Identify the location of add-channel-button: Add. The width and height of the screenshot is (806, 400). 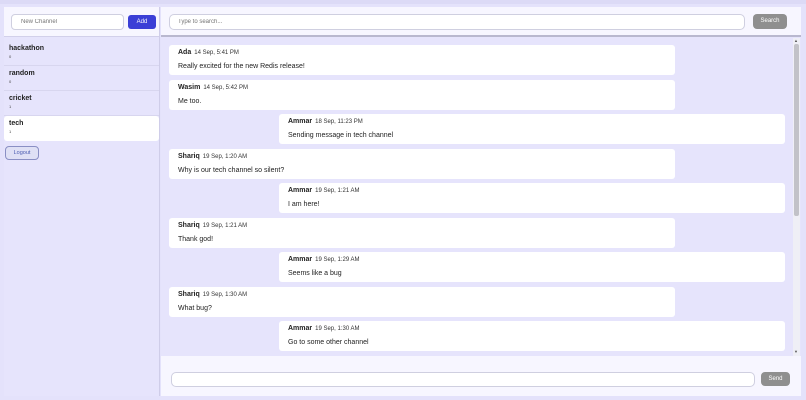
(142, 22).